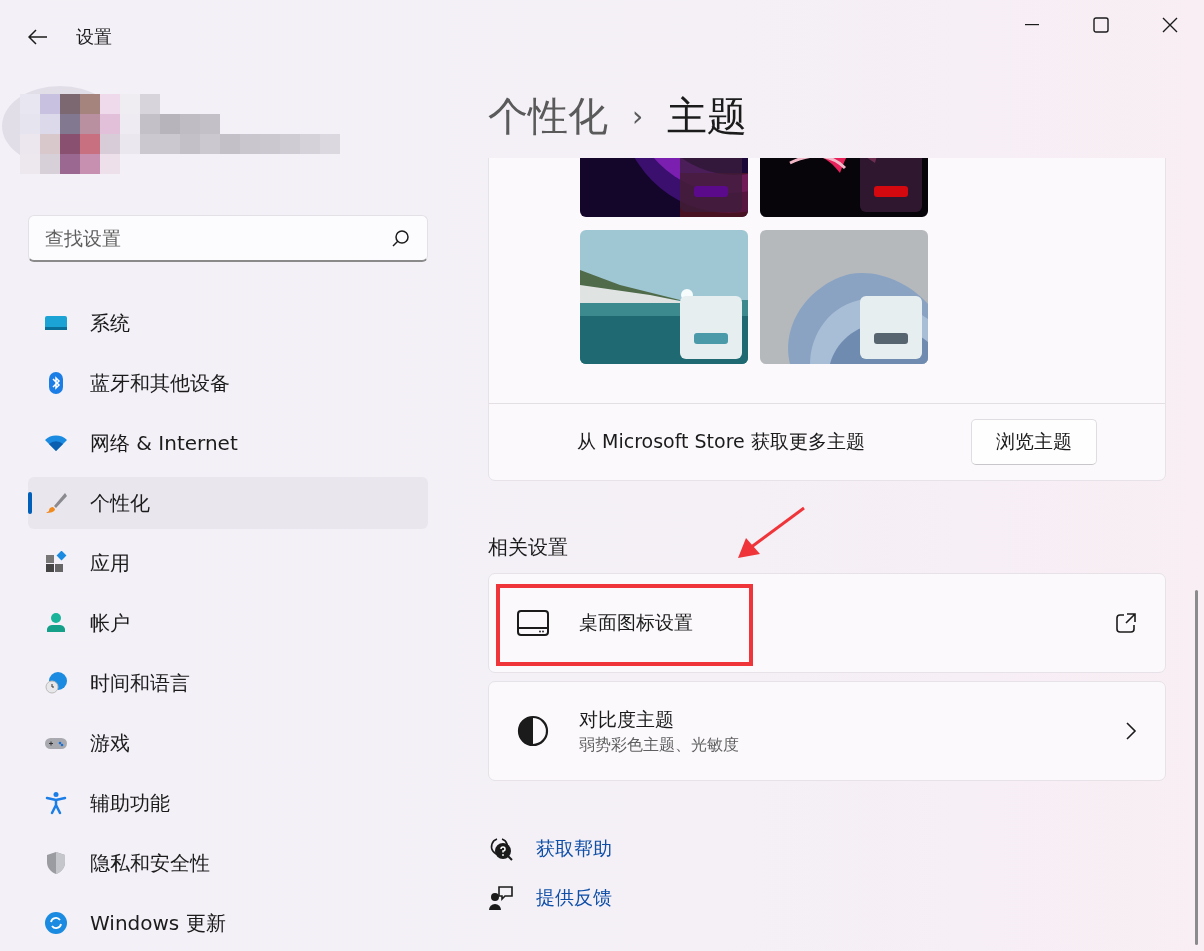 Image resolution: width=1204 pixels, height=951 pixels. I want to click on chevron-right-icon, so click(1131, 731).